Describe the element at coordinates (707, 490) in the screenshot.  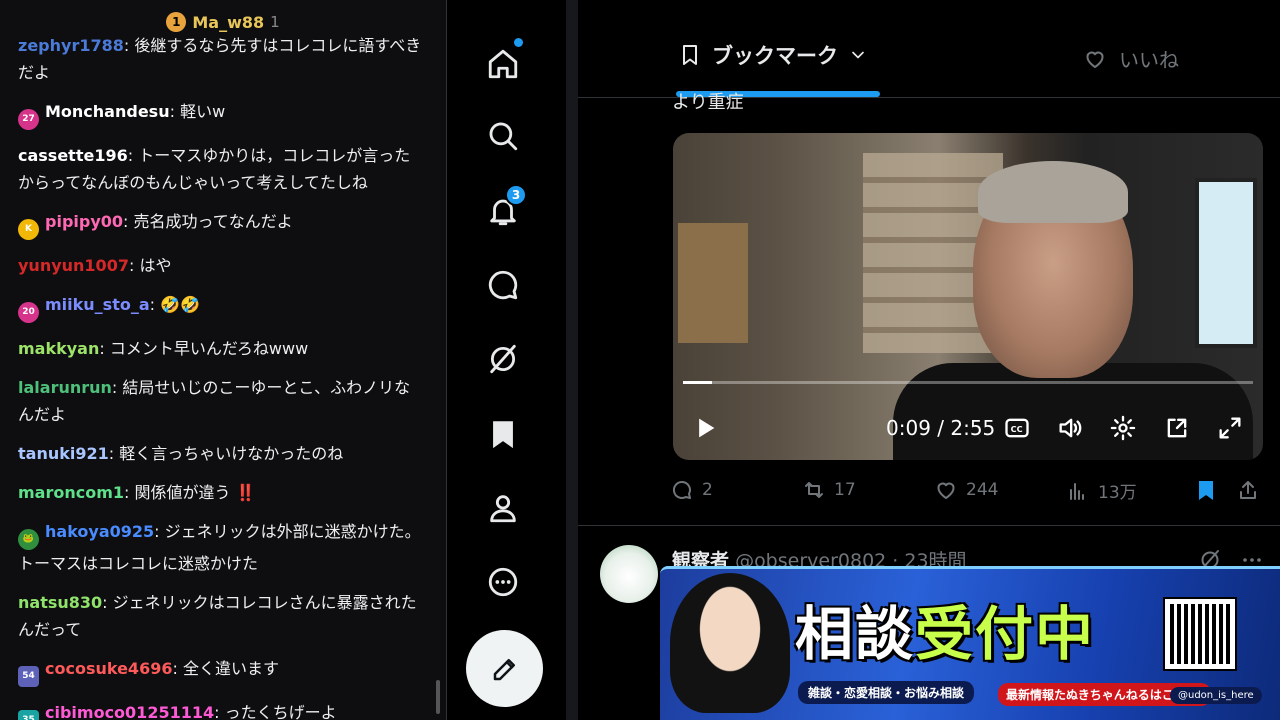
I see `reply-count: 2` at that location.